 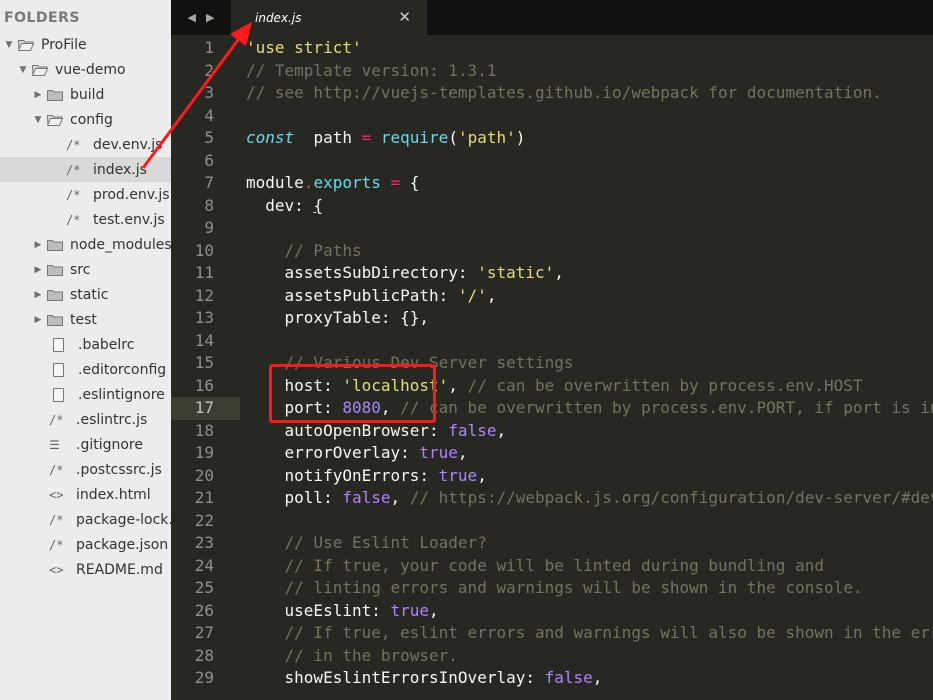 What do you see at coordinates (371, 70) in the screenshot?
I see `code-token: // Template version: 1.3.1` at bounding box center [371, 70].